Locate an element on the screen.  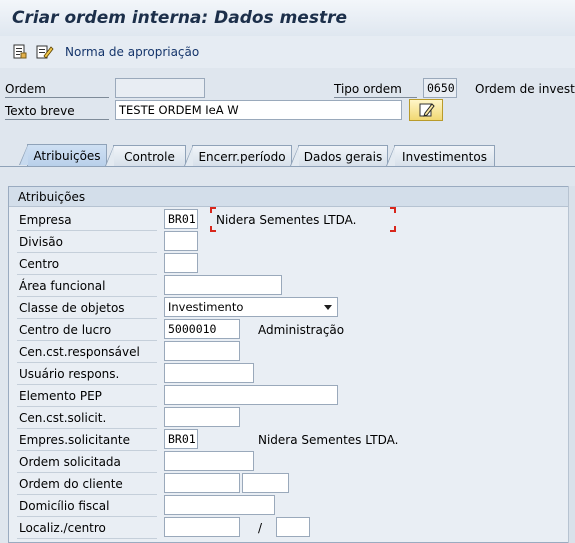
localiz-centro-label: Localiz./centro is located at coordinates (62, 528).